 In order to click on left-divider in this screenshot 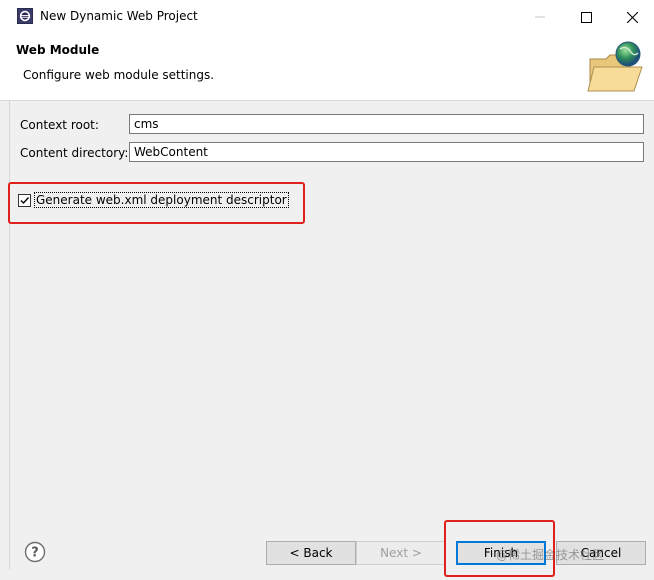, I will do `click(9, 335)`.